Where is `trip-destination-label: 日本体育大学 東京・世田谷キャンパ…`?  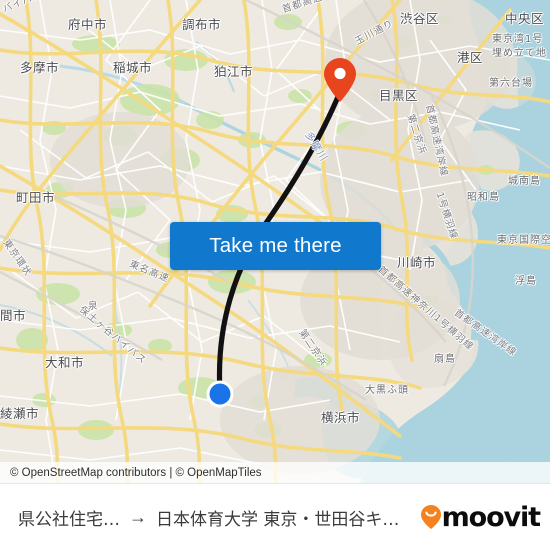
trip-destination-label: 日本体育大学 東京・世田谷キャンパ… is located at coordinates (285, 519).